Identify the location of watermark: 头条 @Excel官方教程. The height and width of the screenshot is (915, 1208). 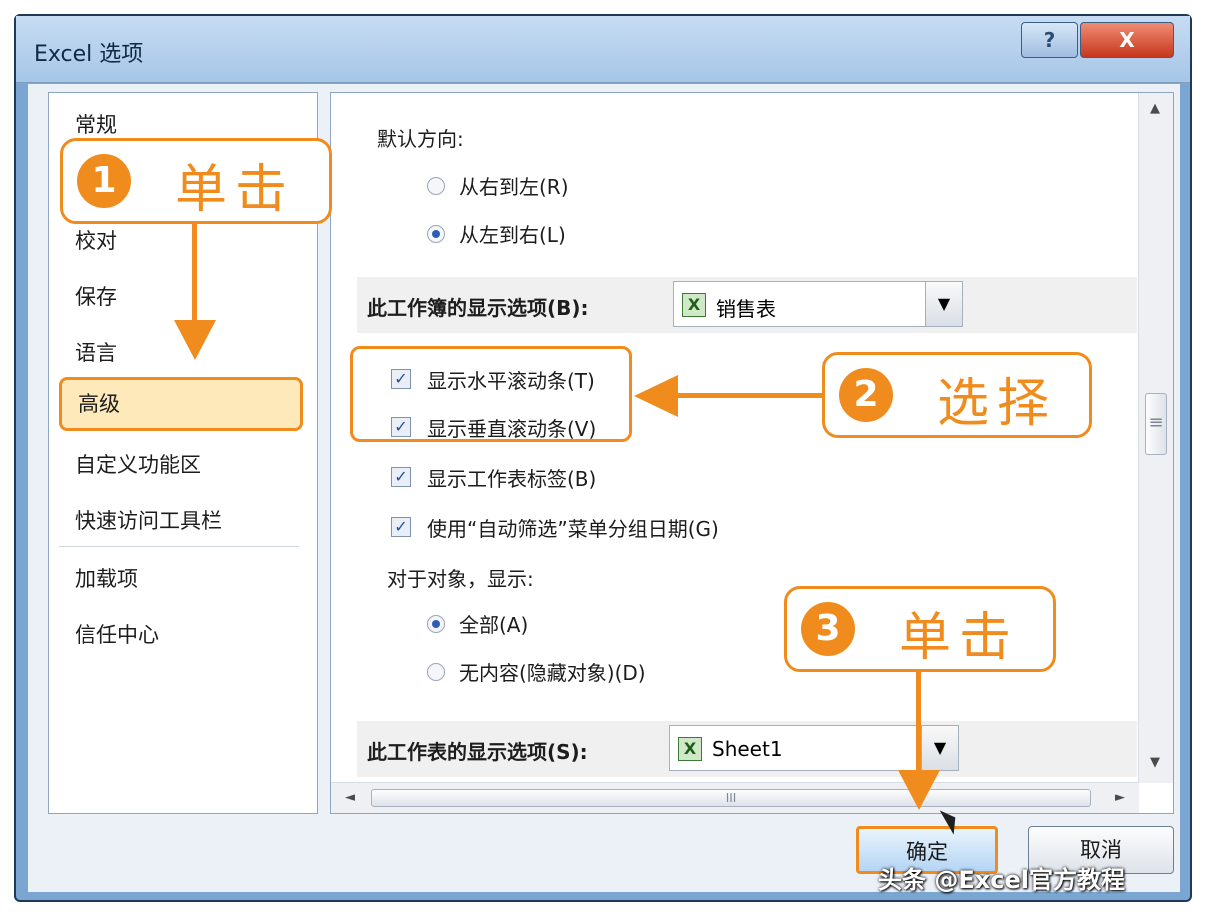
(1001, 880).